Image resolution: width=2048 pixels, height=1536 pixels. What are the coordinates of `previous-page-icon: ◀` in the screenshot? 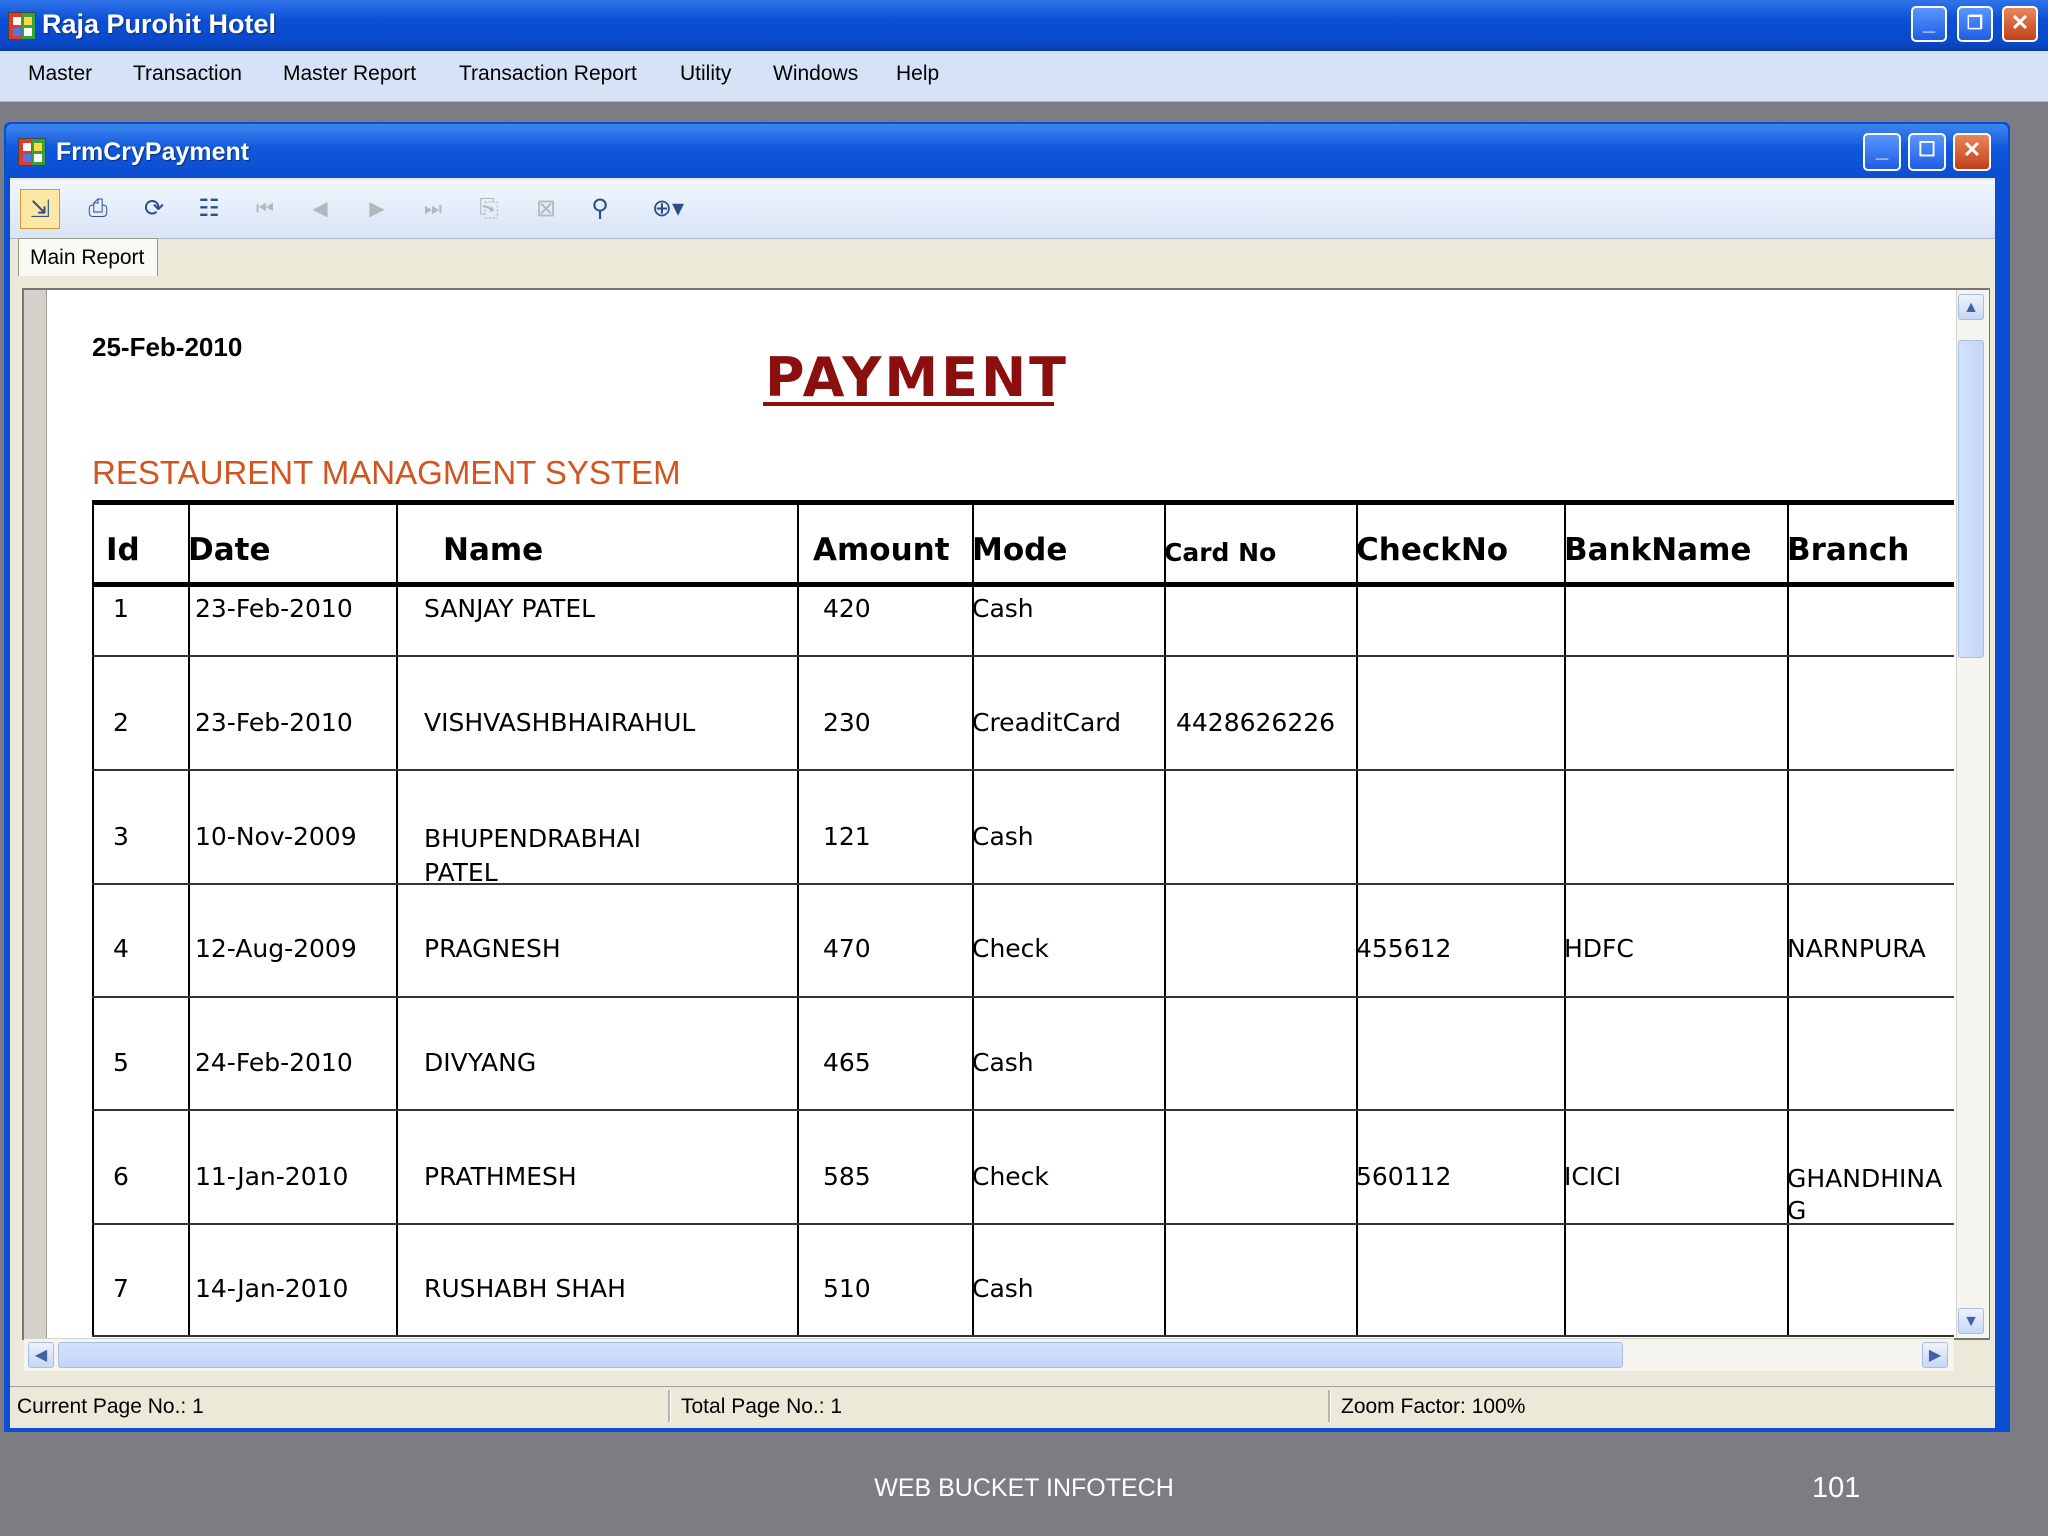 It's located at (320, 209).